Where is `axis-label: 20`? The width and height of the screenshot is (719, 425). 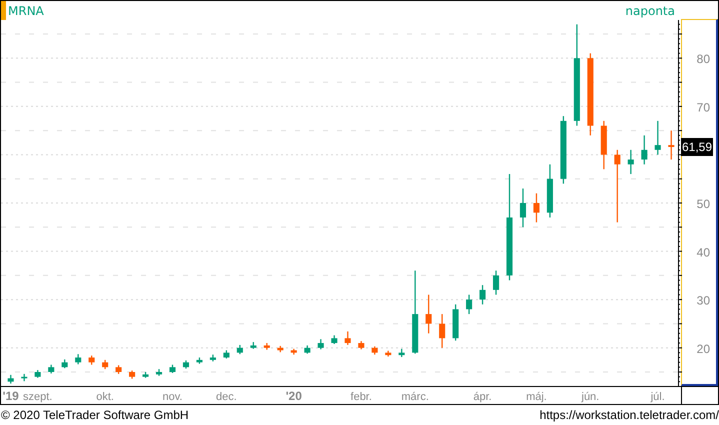 axis-label: 20 is located at coordinates (703, 349).